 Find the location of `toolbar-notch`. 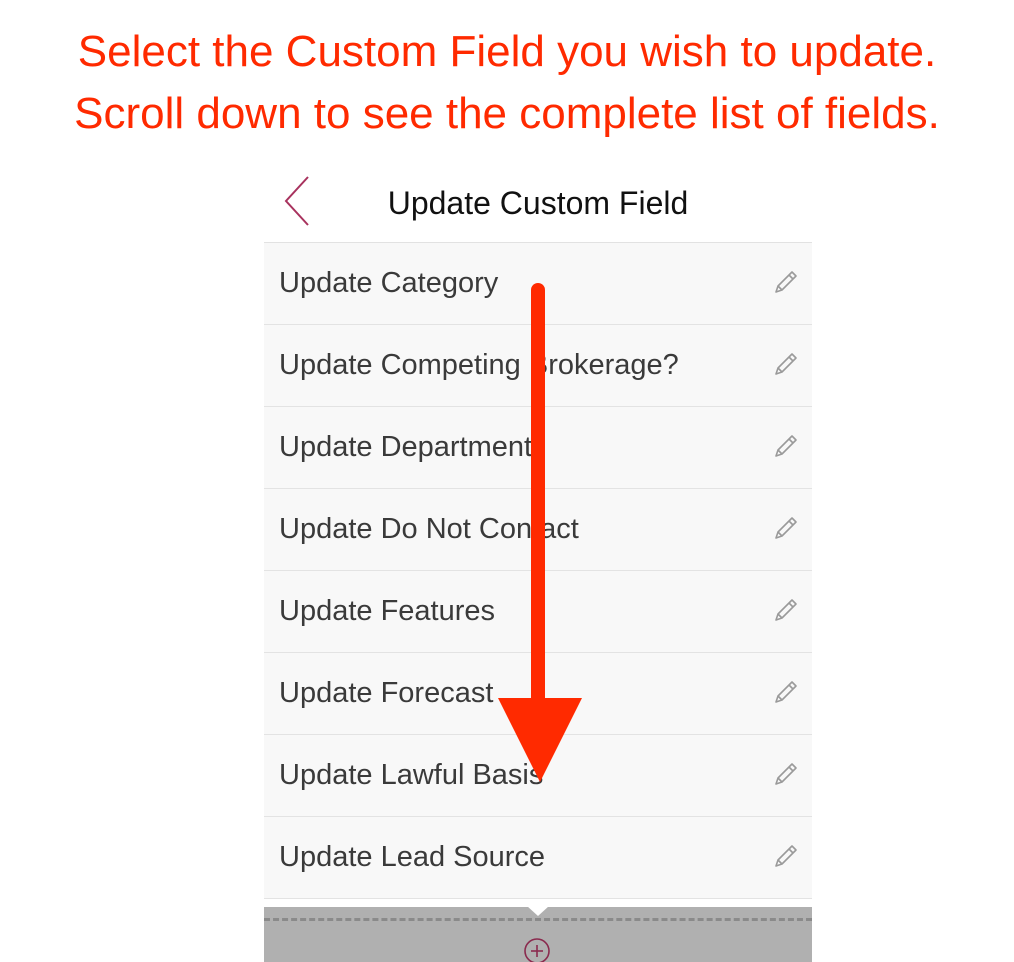

toolbar-notch is located at coordinates (538, 911).